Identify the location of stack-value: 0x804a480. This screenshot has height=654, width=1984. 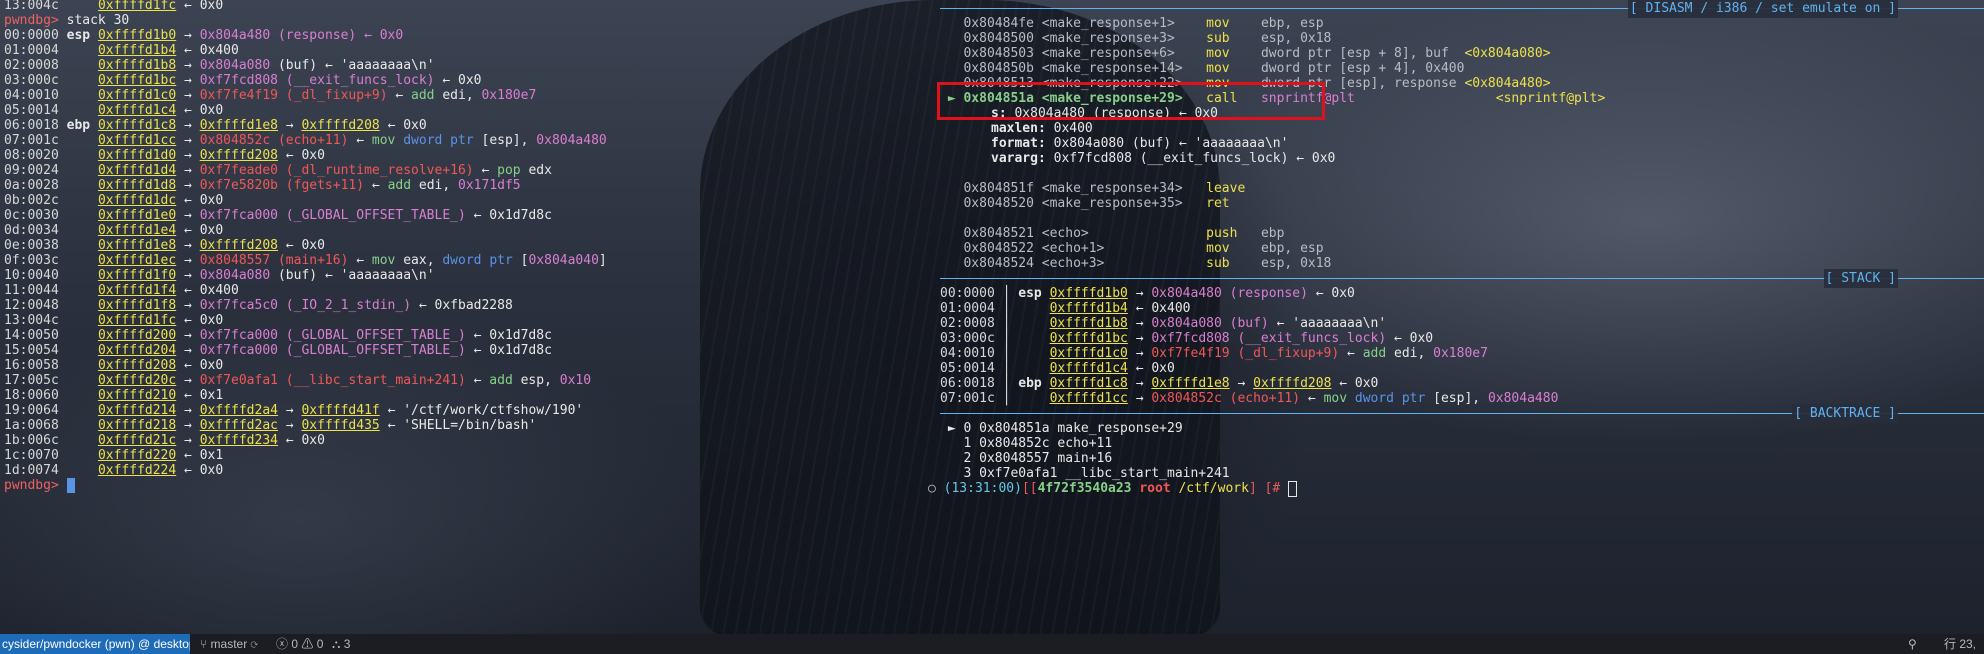
(571, 140).